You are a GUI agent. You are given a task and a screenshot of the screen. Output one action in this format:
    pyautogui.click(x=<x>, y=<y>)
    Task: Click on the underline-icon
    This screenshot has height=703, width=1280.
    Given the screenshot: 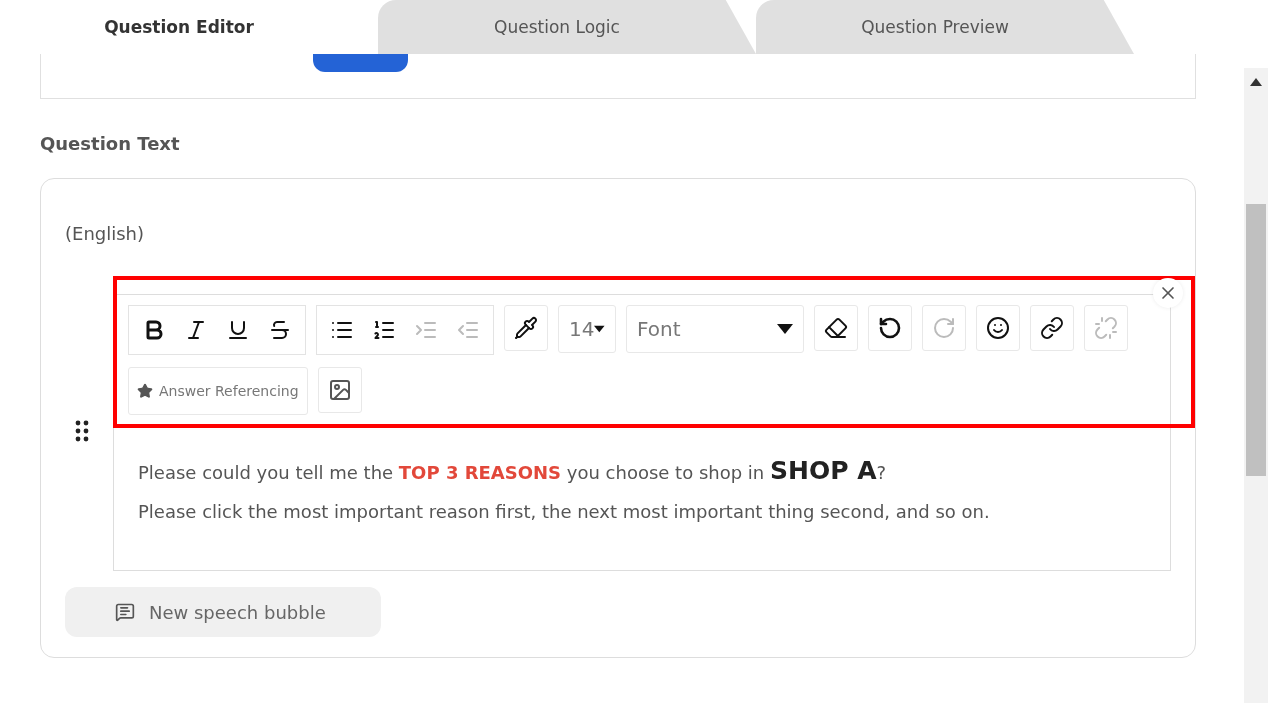 What is the action you would take?
    pyautogui.click(x=238, y=330)
    